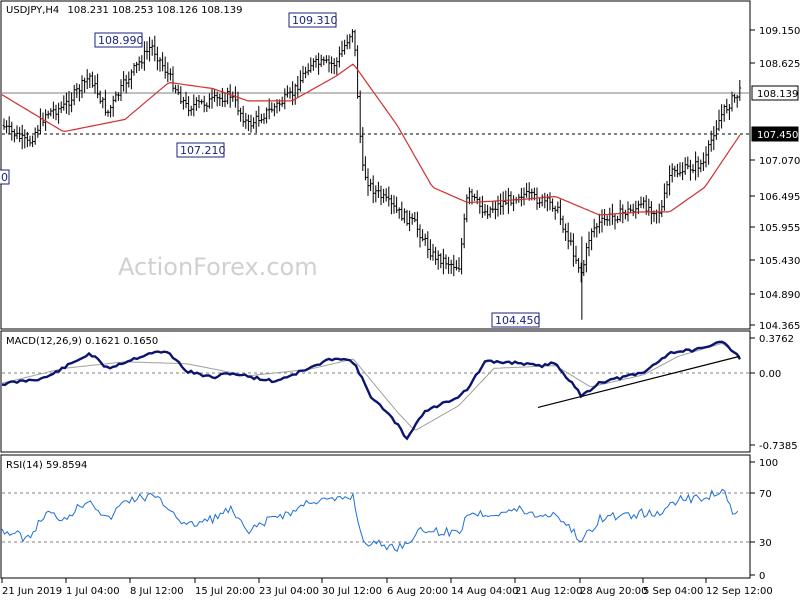  I want to click on y-tick: 106.495, so click(779, 197).